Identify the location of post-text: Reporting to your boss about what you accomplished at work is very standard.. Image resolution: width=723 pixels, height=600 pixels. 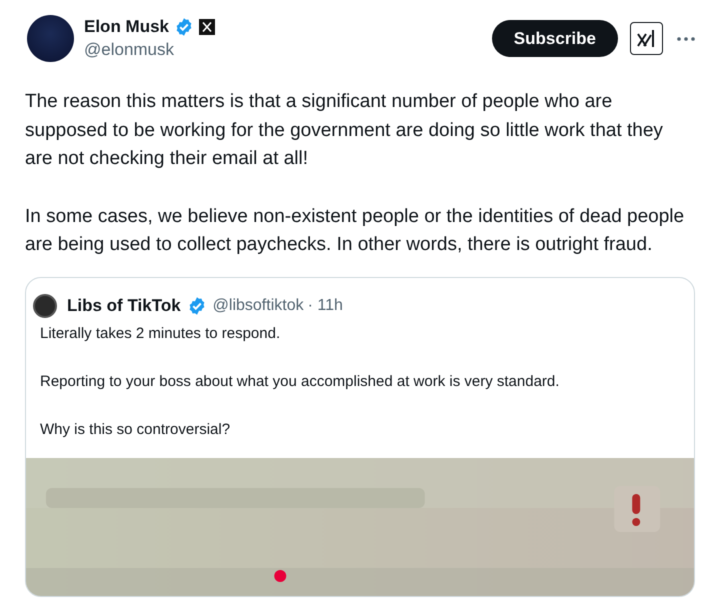
(300, 382).